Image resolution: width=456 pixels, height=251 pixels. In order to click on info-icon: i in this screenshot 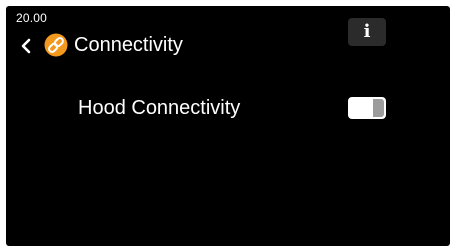, I will do `click(367, 31)`.